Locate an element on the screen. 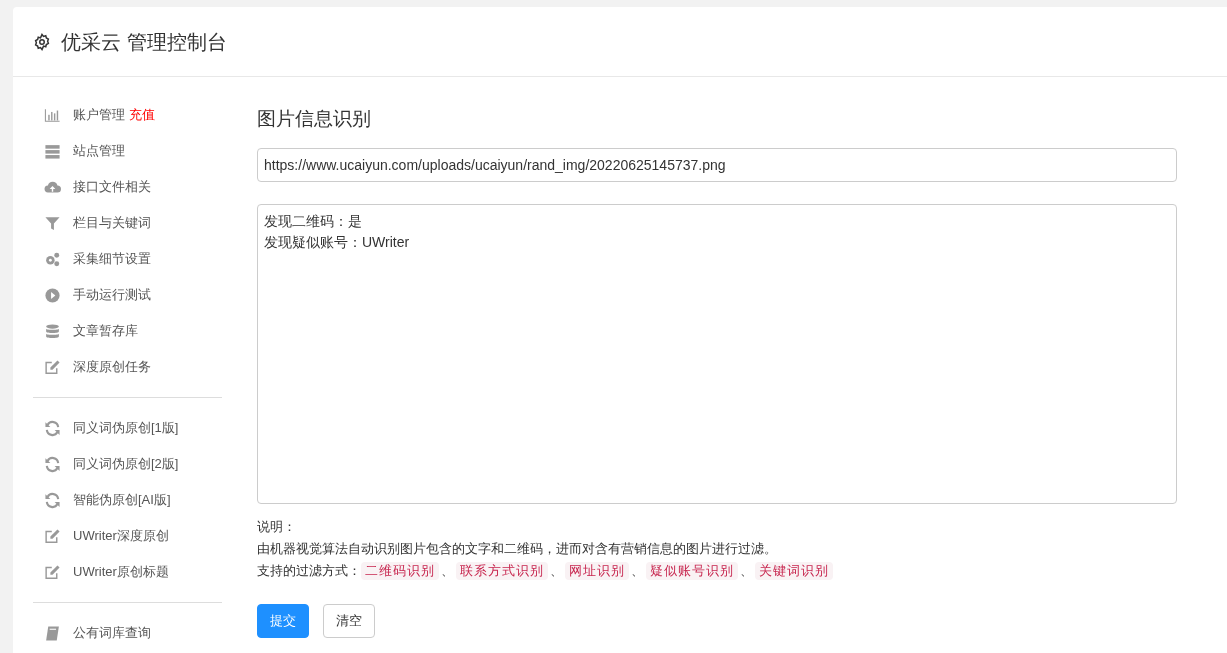 The height and width of the screenshot is (653, 1227). notes-description: 由机器视觉算法自动识别图片包含的文字和二维码，进而对含有营销信息的图片进行过滤。 is located at coordinates (517, 548).